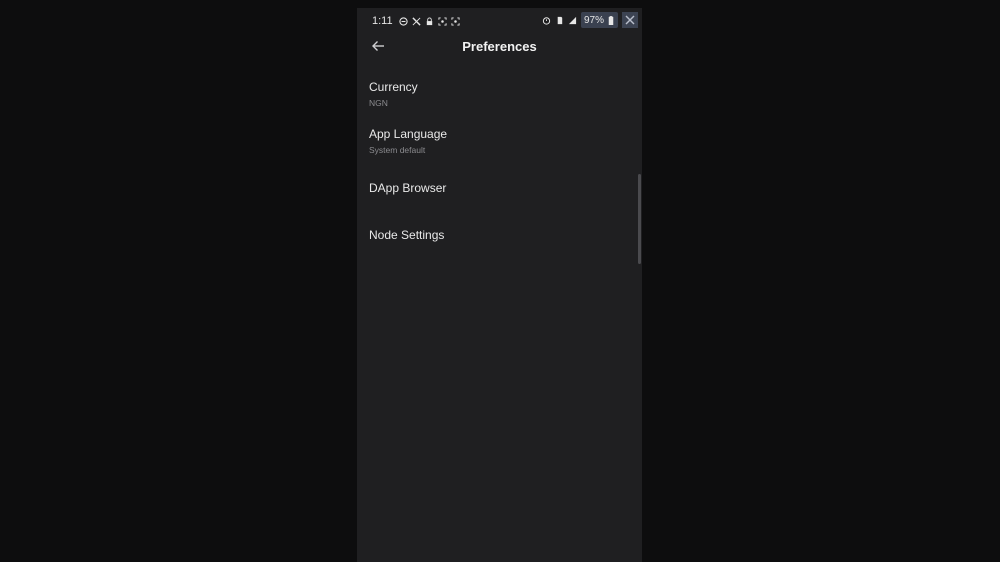  I want to click on do-not-disturb-icon, so click(403, 21).